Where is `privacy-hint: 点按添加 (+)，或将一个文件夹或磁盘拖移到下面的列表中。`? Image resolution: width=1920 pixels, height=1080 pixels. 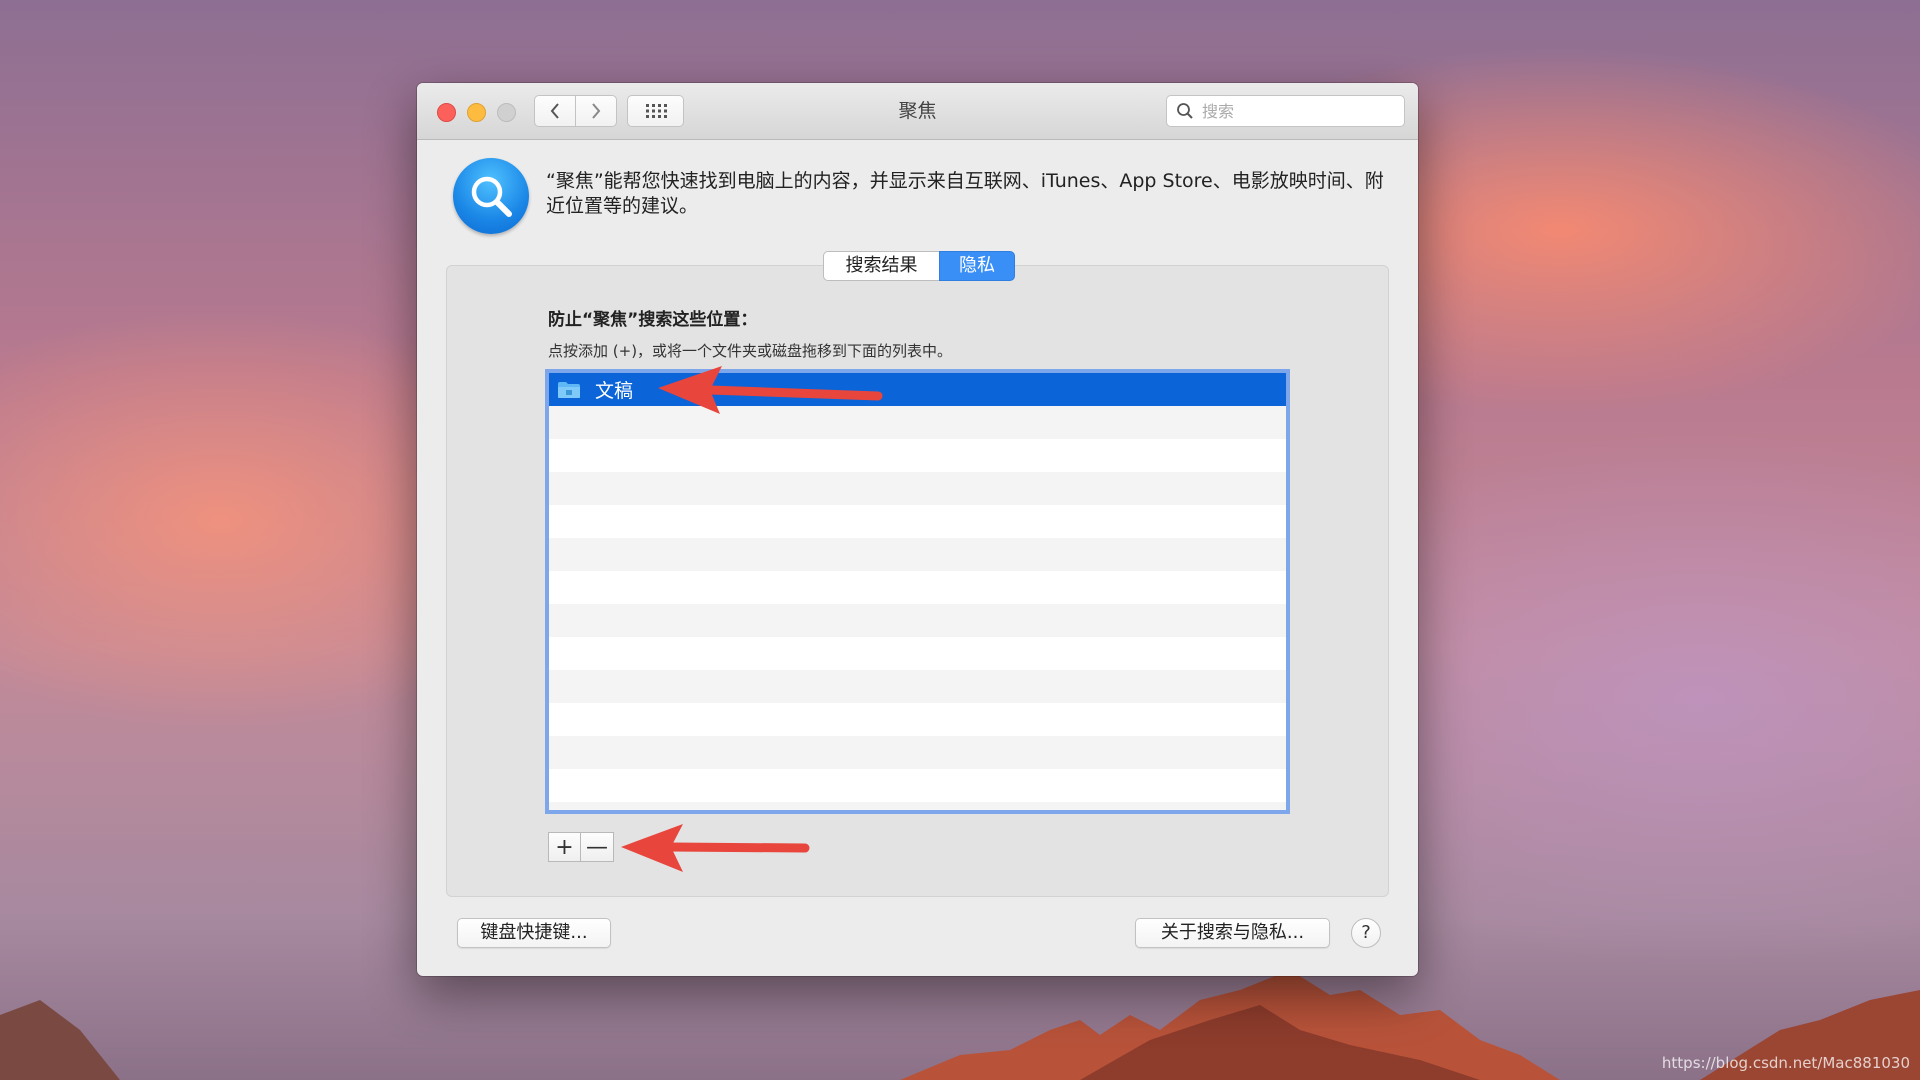
privacy-hint: 点按添加 (+)，或将一个文件夹或磁盘拖移到下面的列表中。 is located at coordinates (750, 351).